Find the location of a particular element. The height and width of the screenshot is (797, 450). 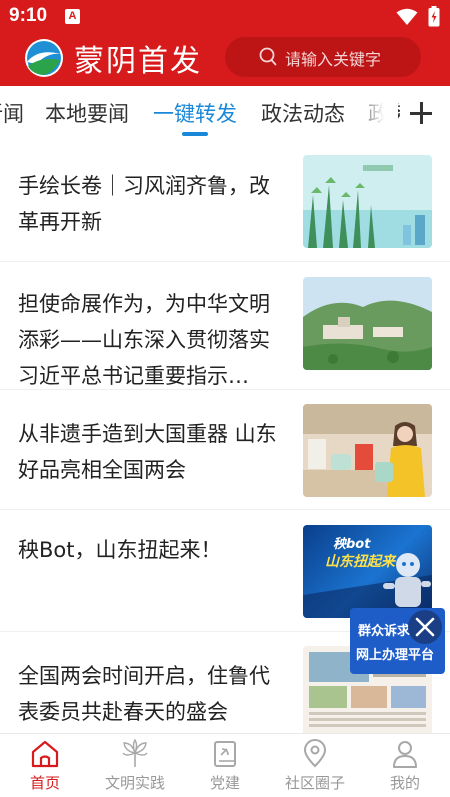

nav-label: 首页 is located at coordinates (44, 783).